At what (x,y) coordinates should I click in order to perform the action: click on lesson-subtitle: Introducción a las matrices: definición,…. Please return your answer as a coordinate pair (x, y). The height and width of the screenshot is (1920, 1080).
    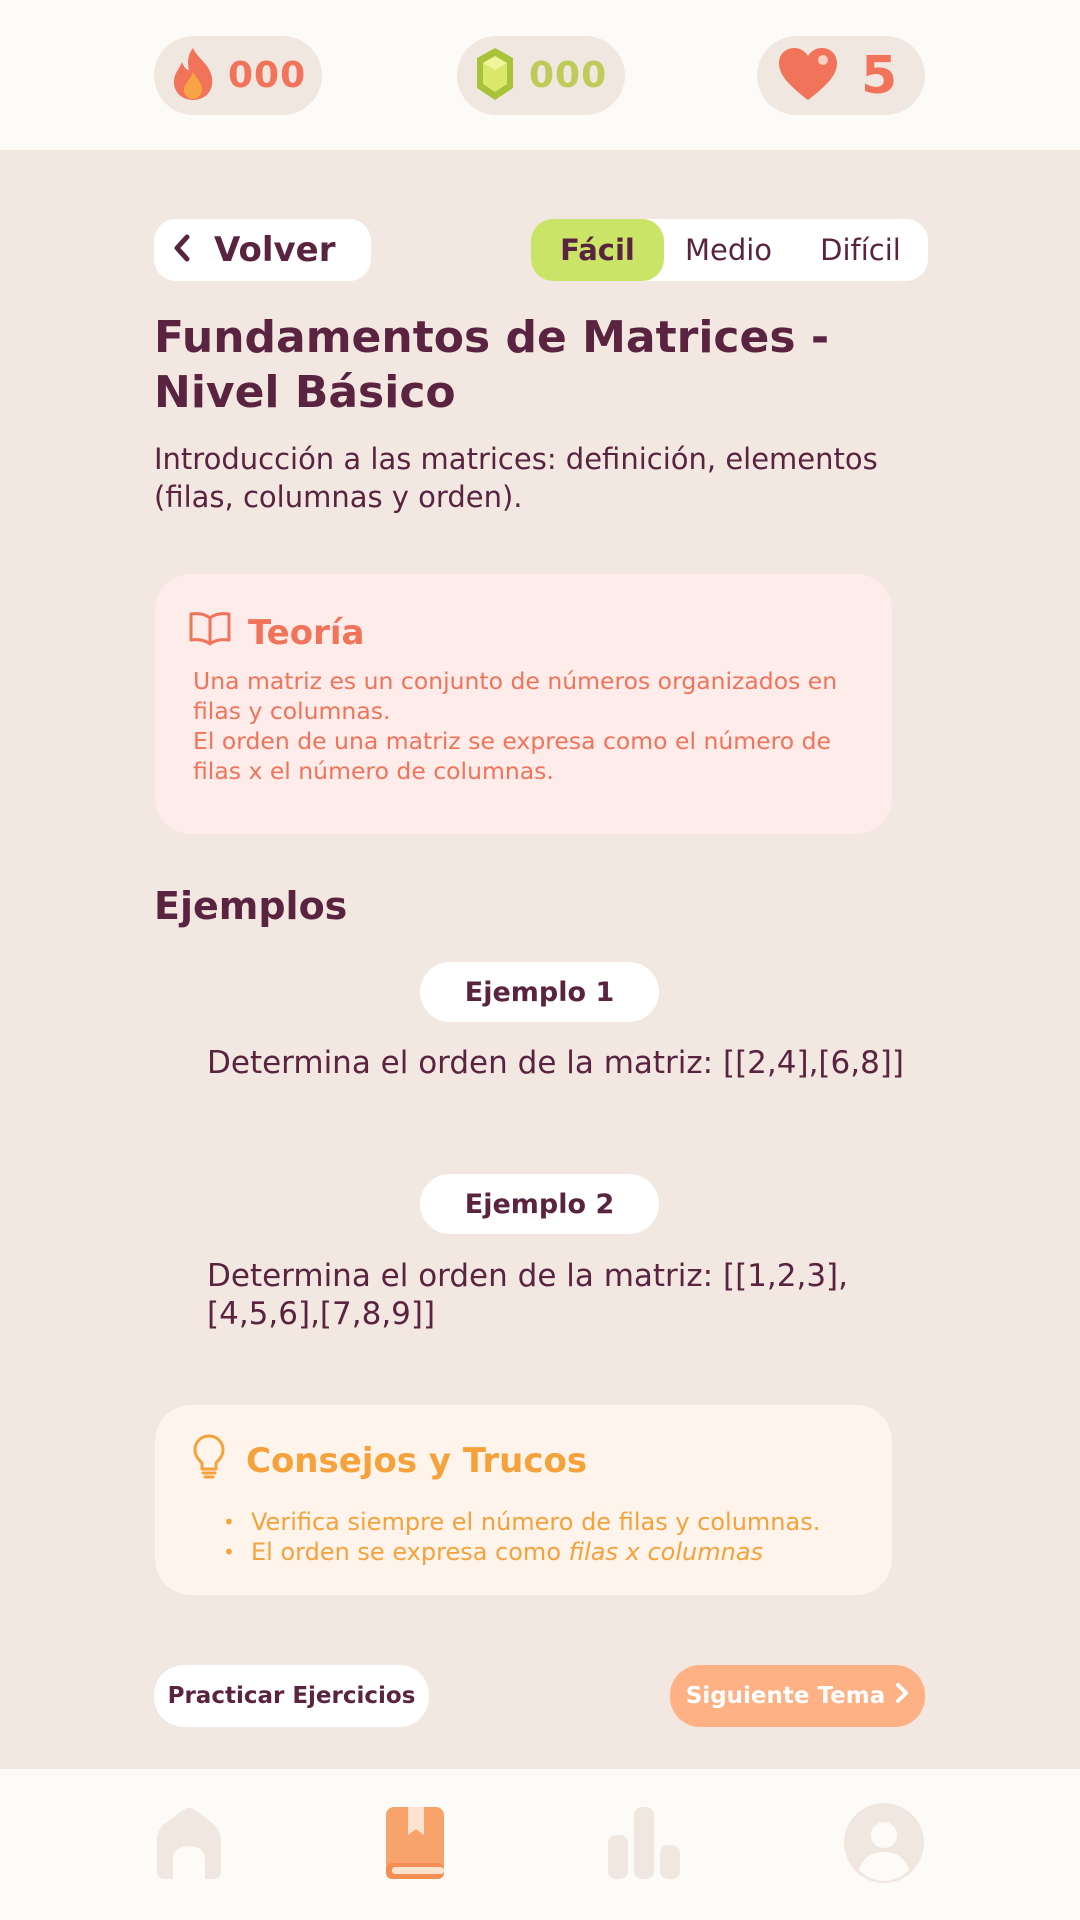
    Looking at the image, I should click on (516, 478).